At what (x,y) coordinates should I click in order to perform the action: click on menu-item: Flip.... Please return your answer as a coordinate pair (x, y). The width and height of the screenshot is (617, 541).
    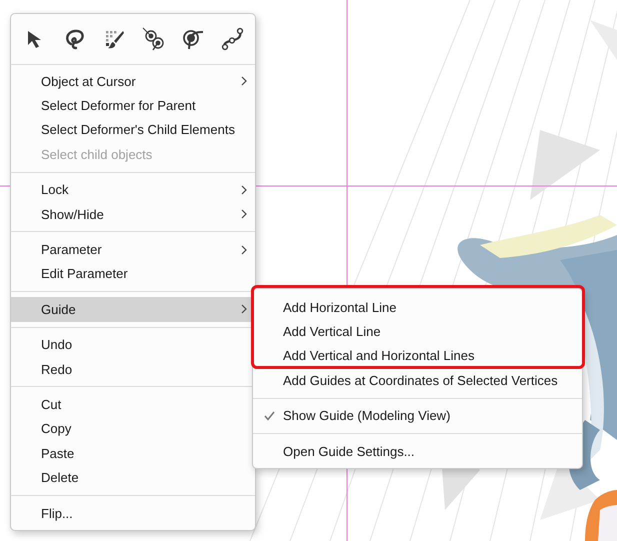
    Looking at the image, I should click on (133, 513).